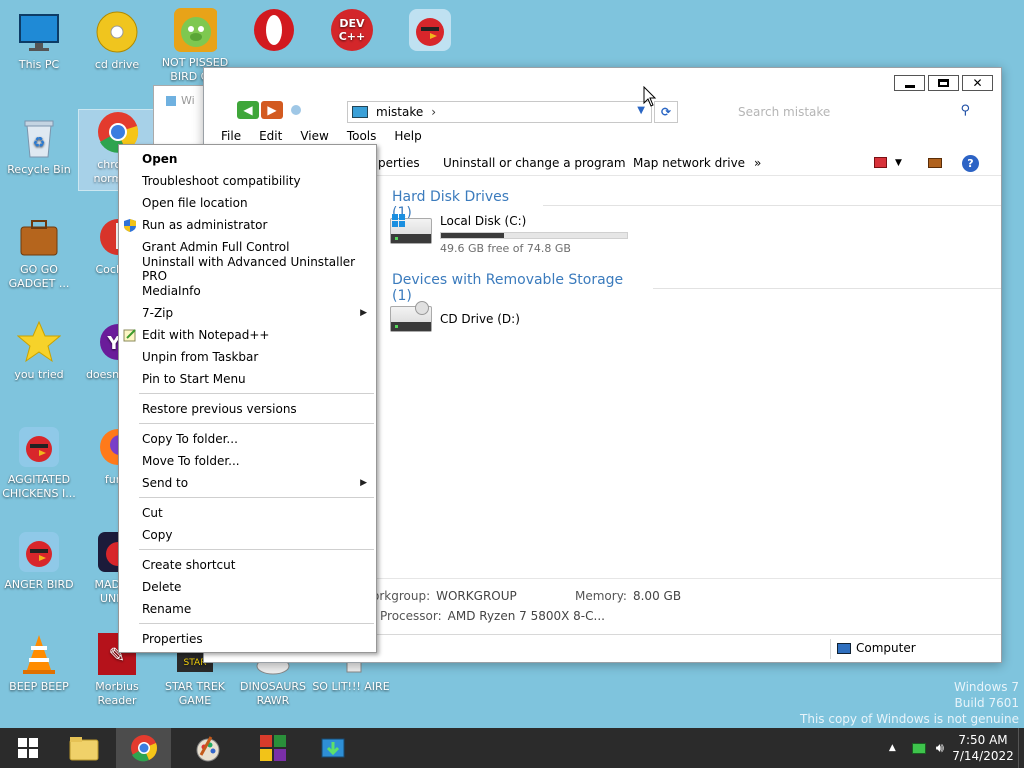  I want to click on forward-arrow-icon: ▶, so click(272, 110).